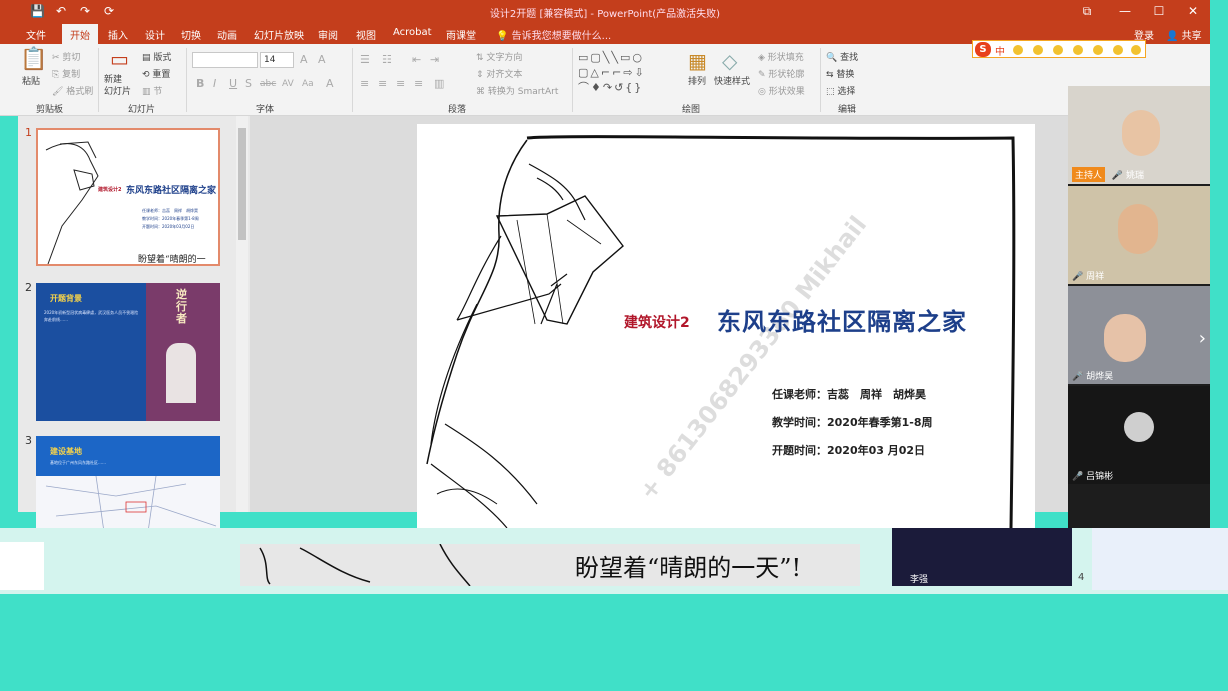 This screenshot has width=1228, height=691. Describe the element at coordinates (412, 32) in the screenshot. I see `tab-acrobat: Acrobat` at that location.